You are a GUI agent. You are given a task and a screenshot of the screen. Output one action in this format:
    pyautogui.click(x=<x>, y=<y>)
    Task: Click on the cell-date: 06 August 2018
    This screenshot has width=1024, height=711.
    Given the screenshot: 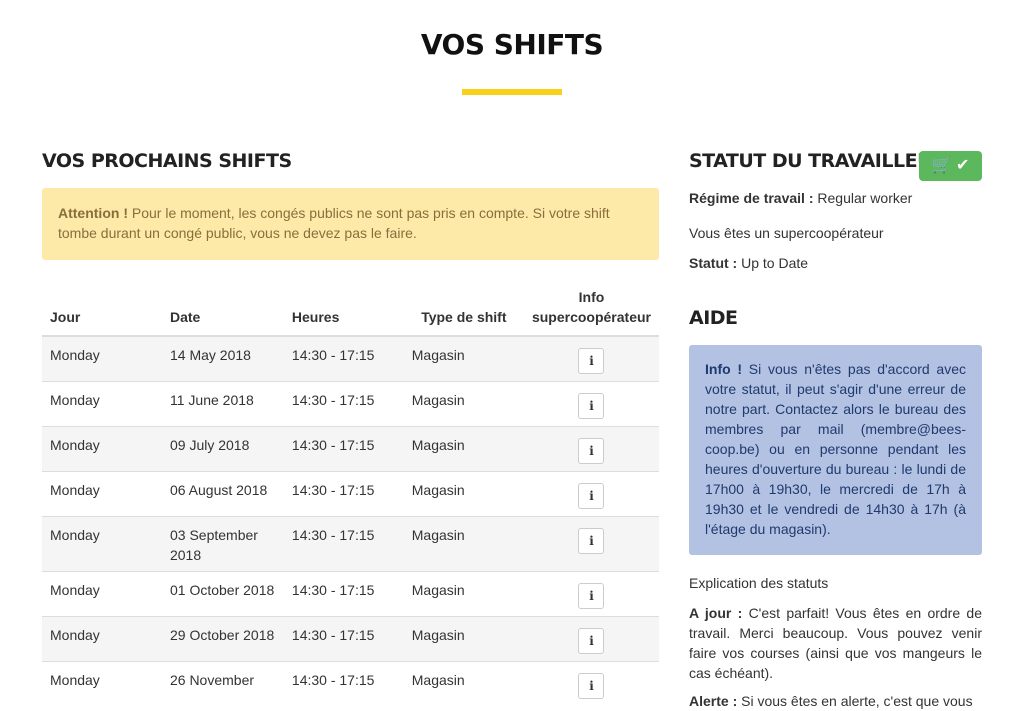 What is the action you would take?
    pyautogui.click(x=222, y=494)
    